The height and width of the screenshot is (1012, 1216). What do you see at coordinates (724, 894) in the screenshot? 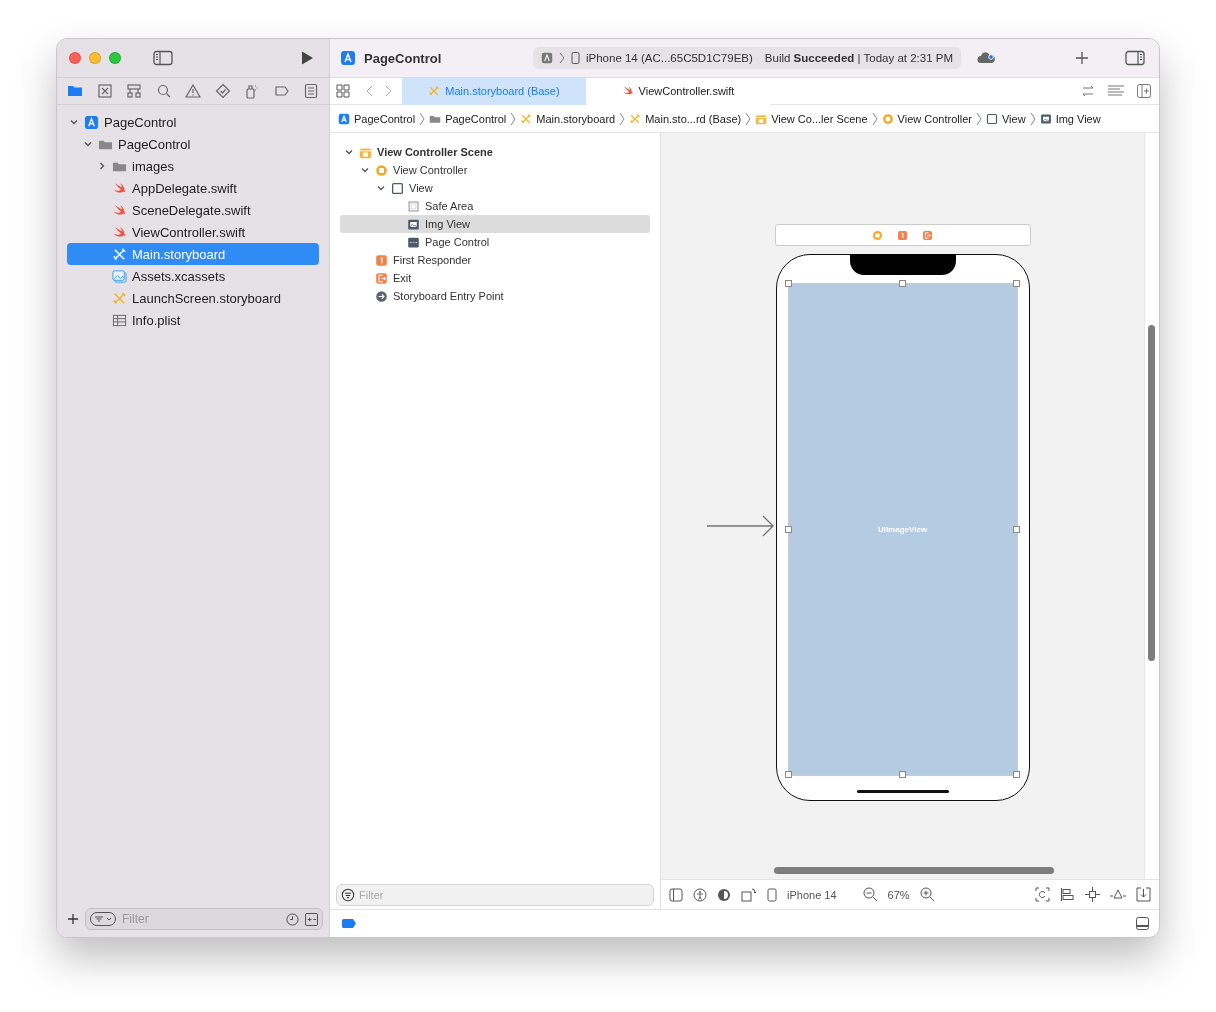
I see `appearance-icon` at bounding box center [724, 894].